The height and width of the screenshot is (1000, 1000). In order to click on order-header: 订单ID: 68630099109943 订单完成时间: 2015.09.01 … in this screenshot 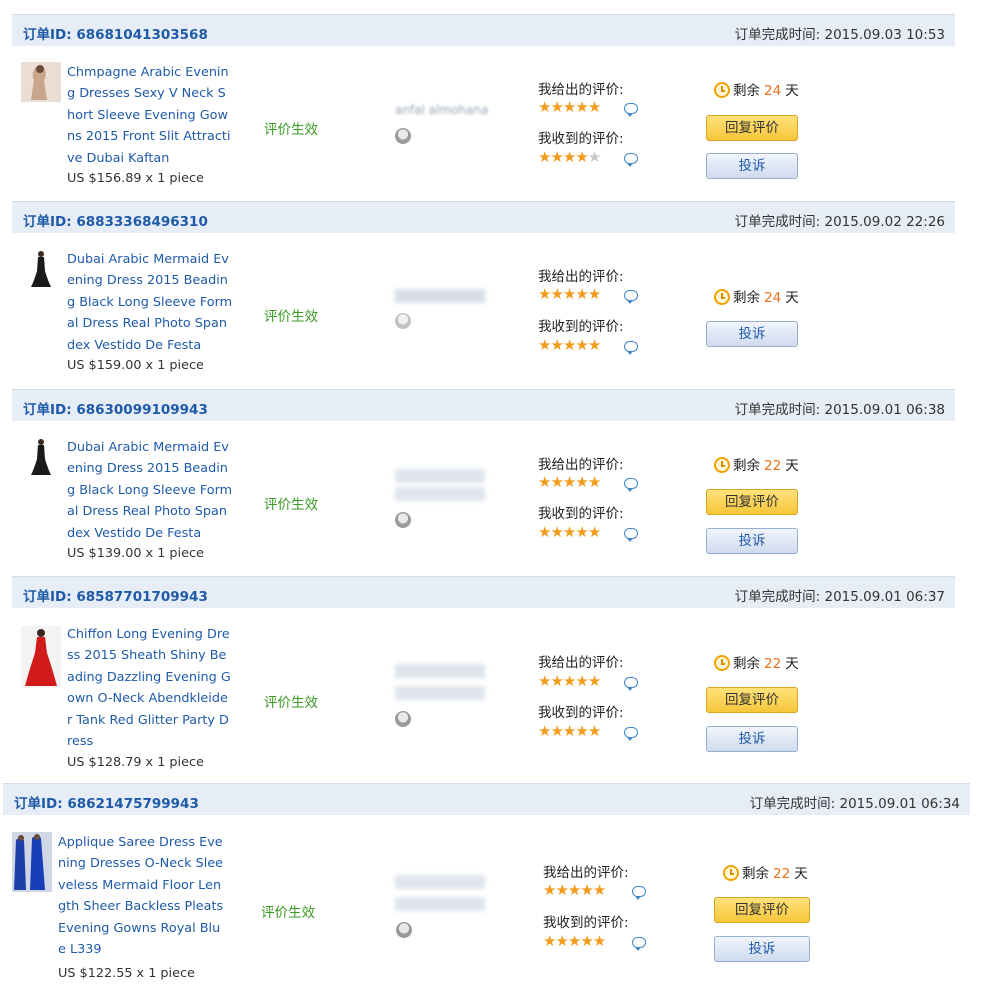, I will do `click(483, 405)`.